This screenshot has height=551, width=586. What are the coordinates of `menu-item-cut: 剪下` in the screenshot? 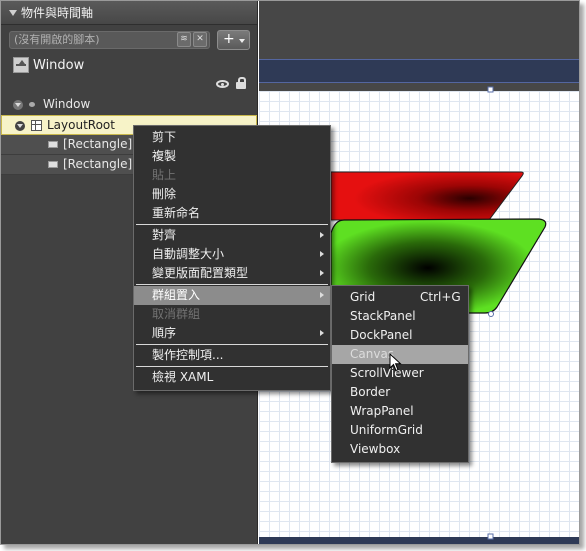 It's located at (232, 137).